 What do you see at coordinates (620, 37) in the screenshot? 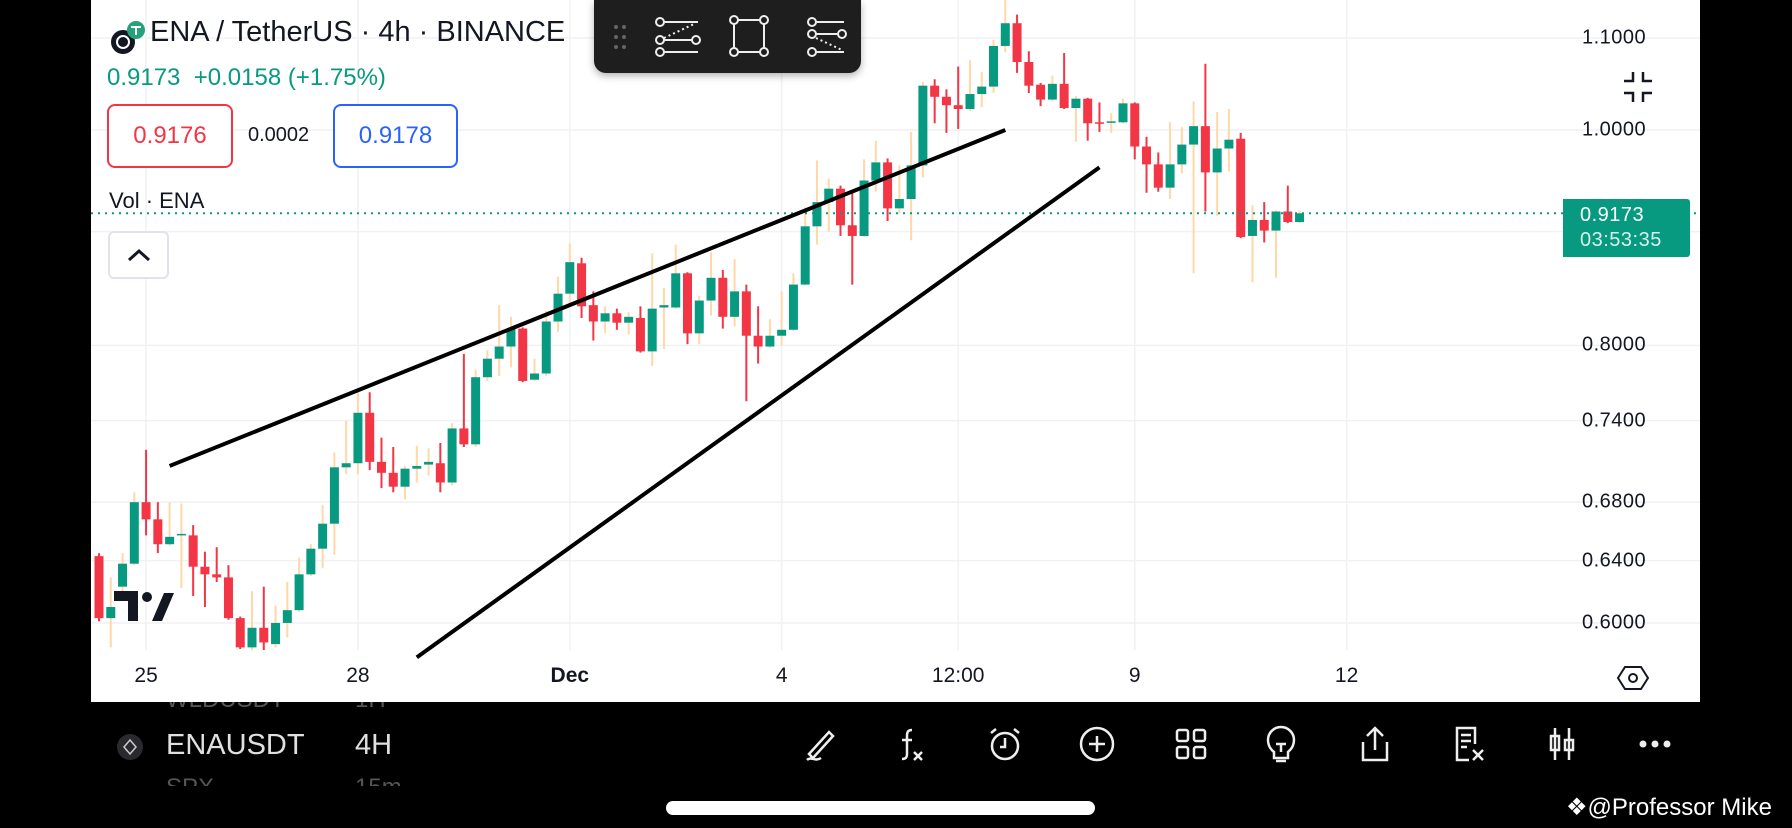
I see `drag-handle-icon` at bounding box center [620, 37].